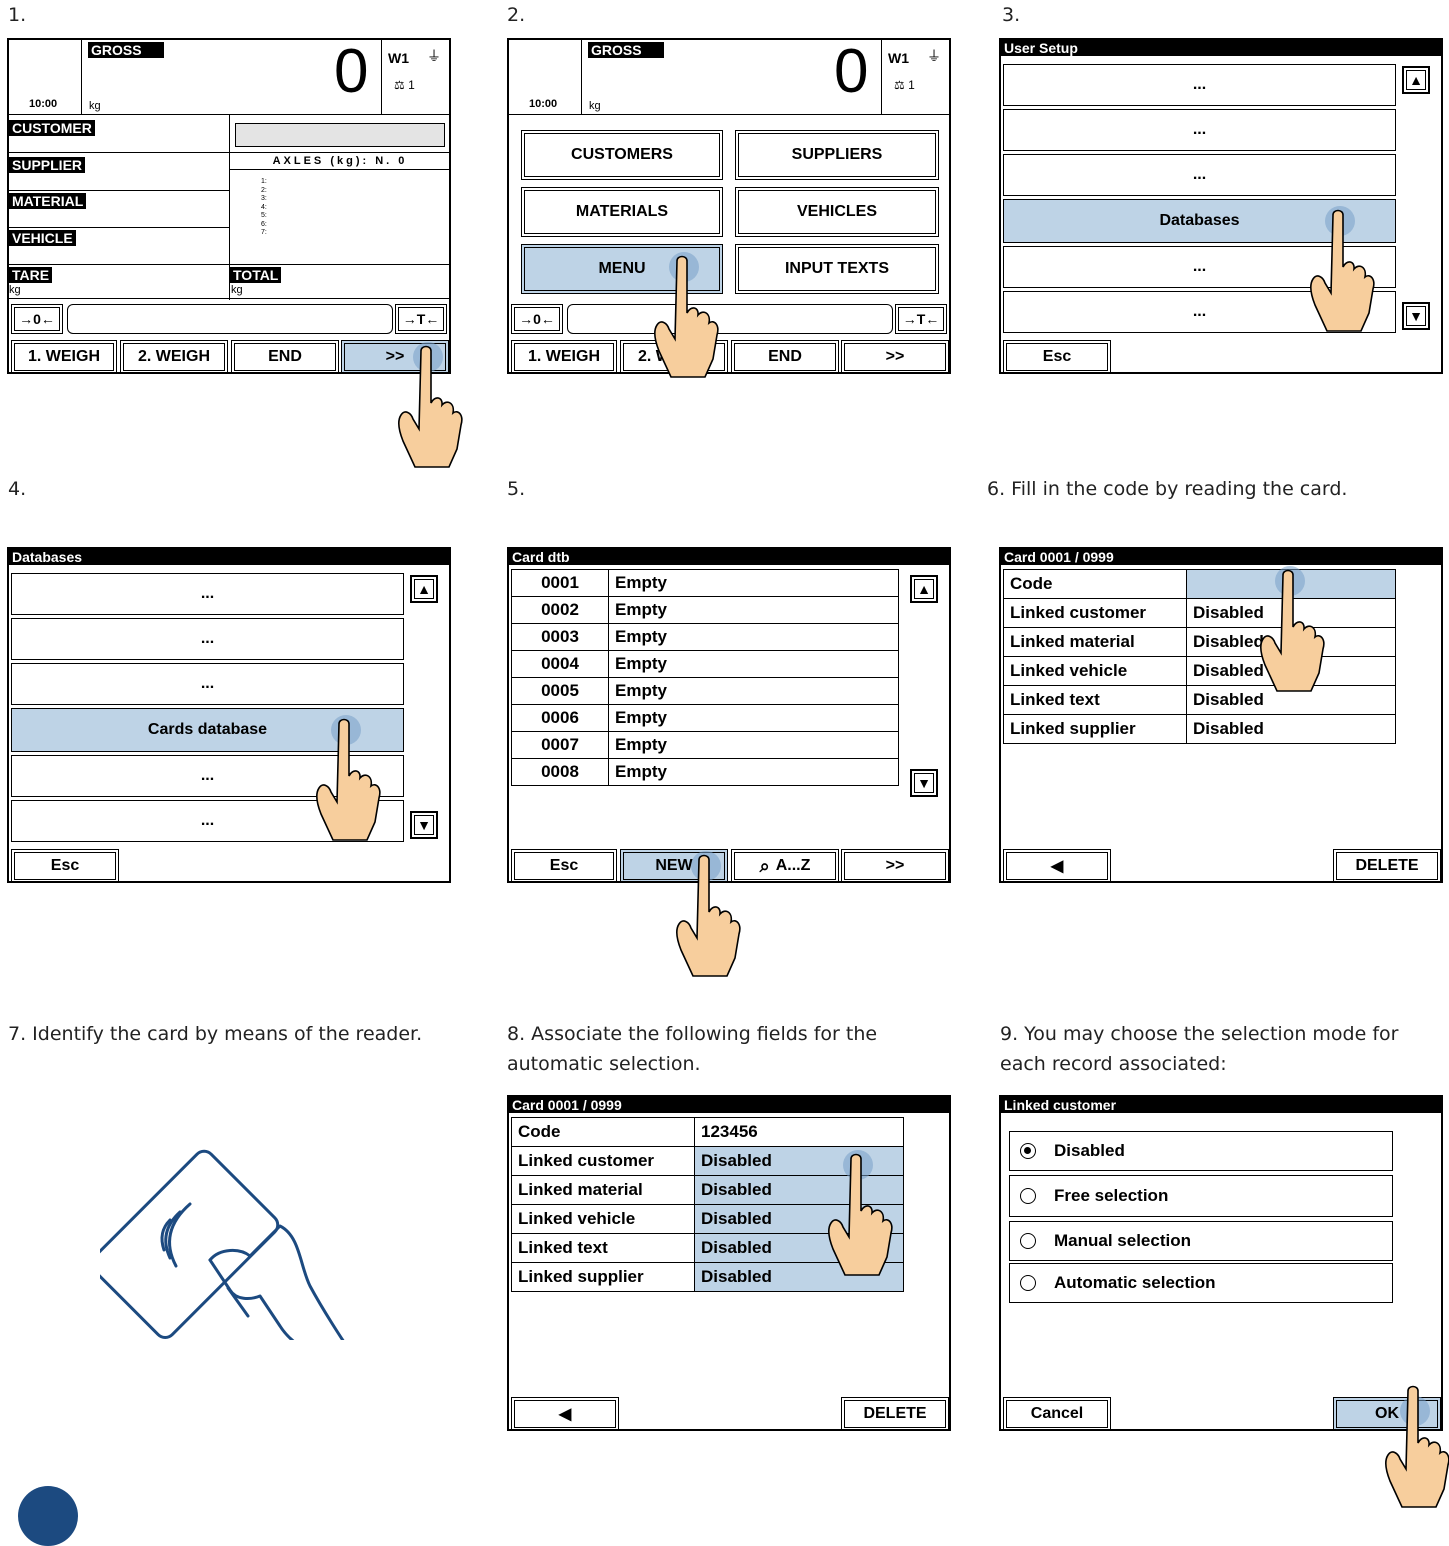 Image resolution: width=1449 pixels, height=1546 pixels. Describe the element at coordinates (264, 181) in the screenshot. I see `axle-line: 1:` at that location.